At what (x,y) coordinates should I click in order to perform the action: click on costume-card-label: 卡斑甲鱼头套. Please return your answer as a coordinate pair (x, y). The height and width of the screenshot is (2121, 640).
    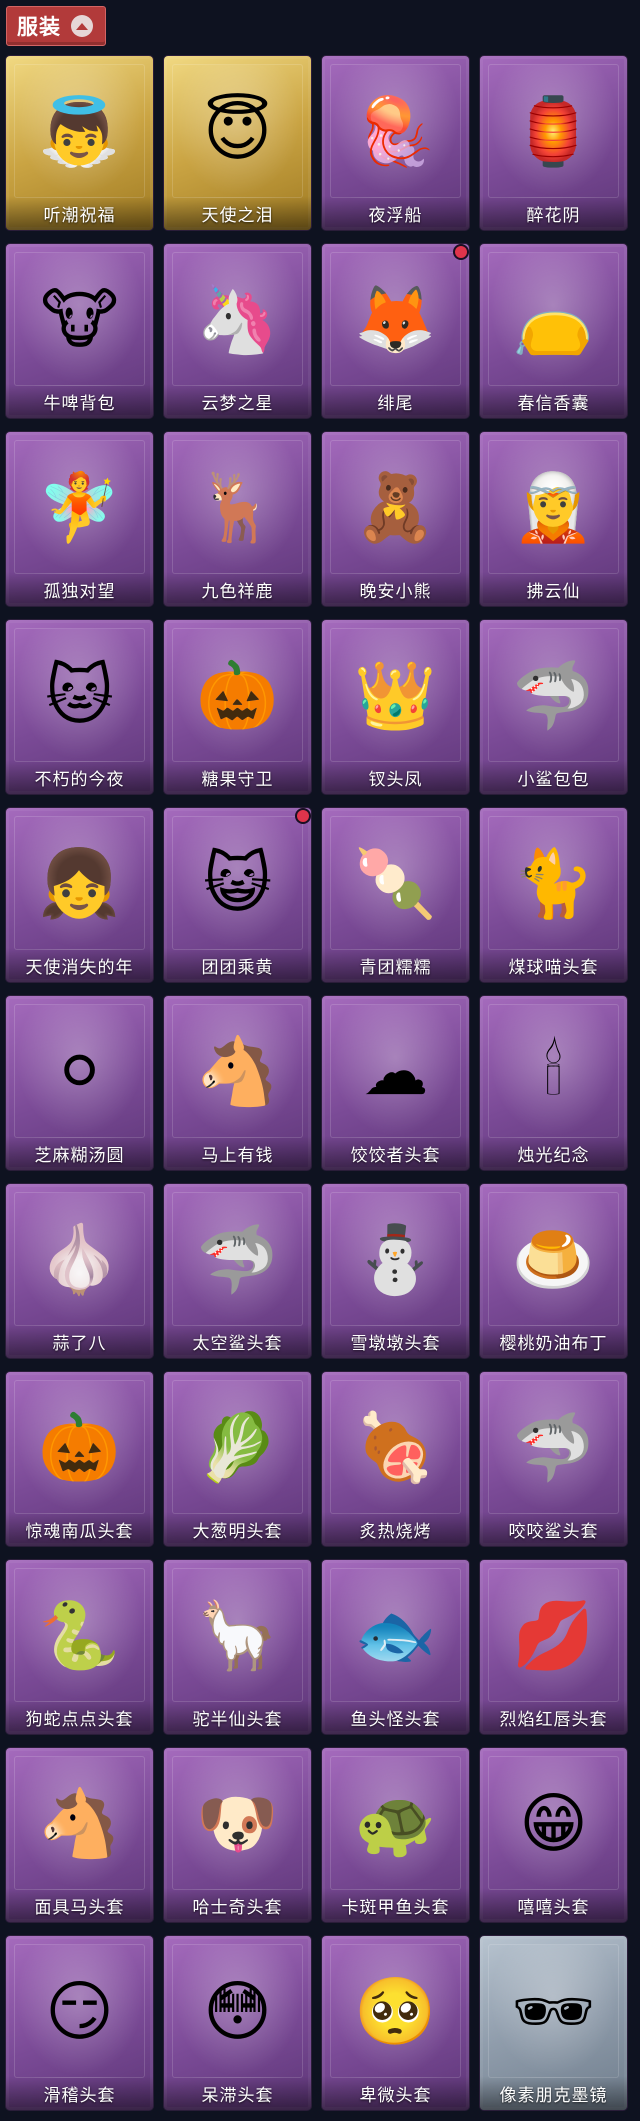
    Looking at the image, I should click on (395, 1905).